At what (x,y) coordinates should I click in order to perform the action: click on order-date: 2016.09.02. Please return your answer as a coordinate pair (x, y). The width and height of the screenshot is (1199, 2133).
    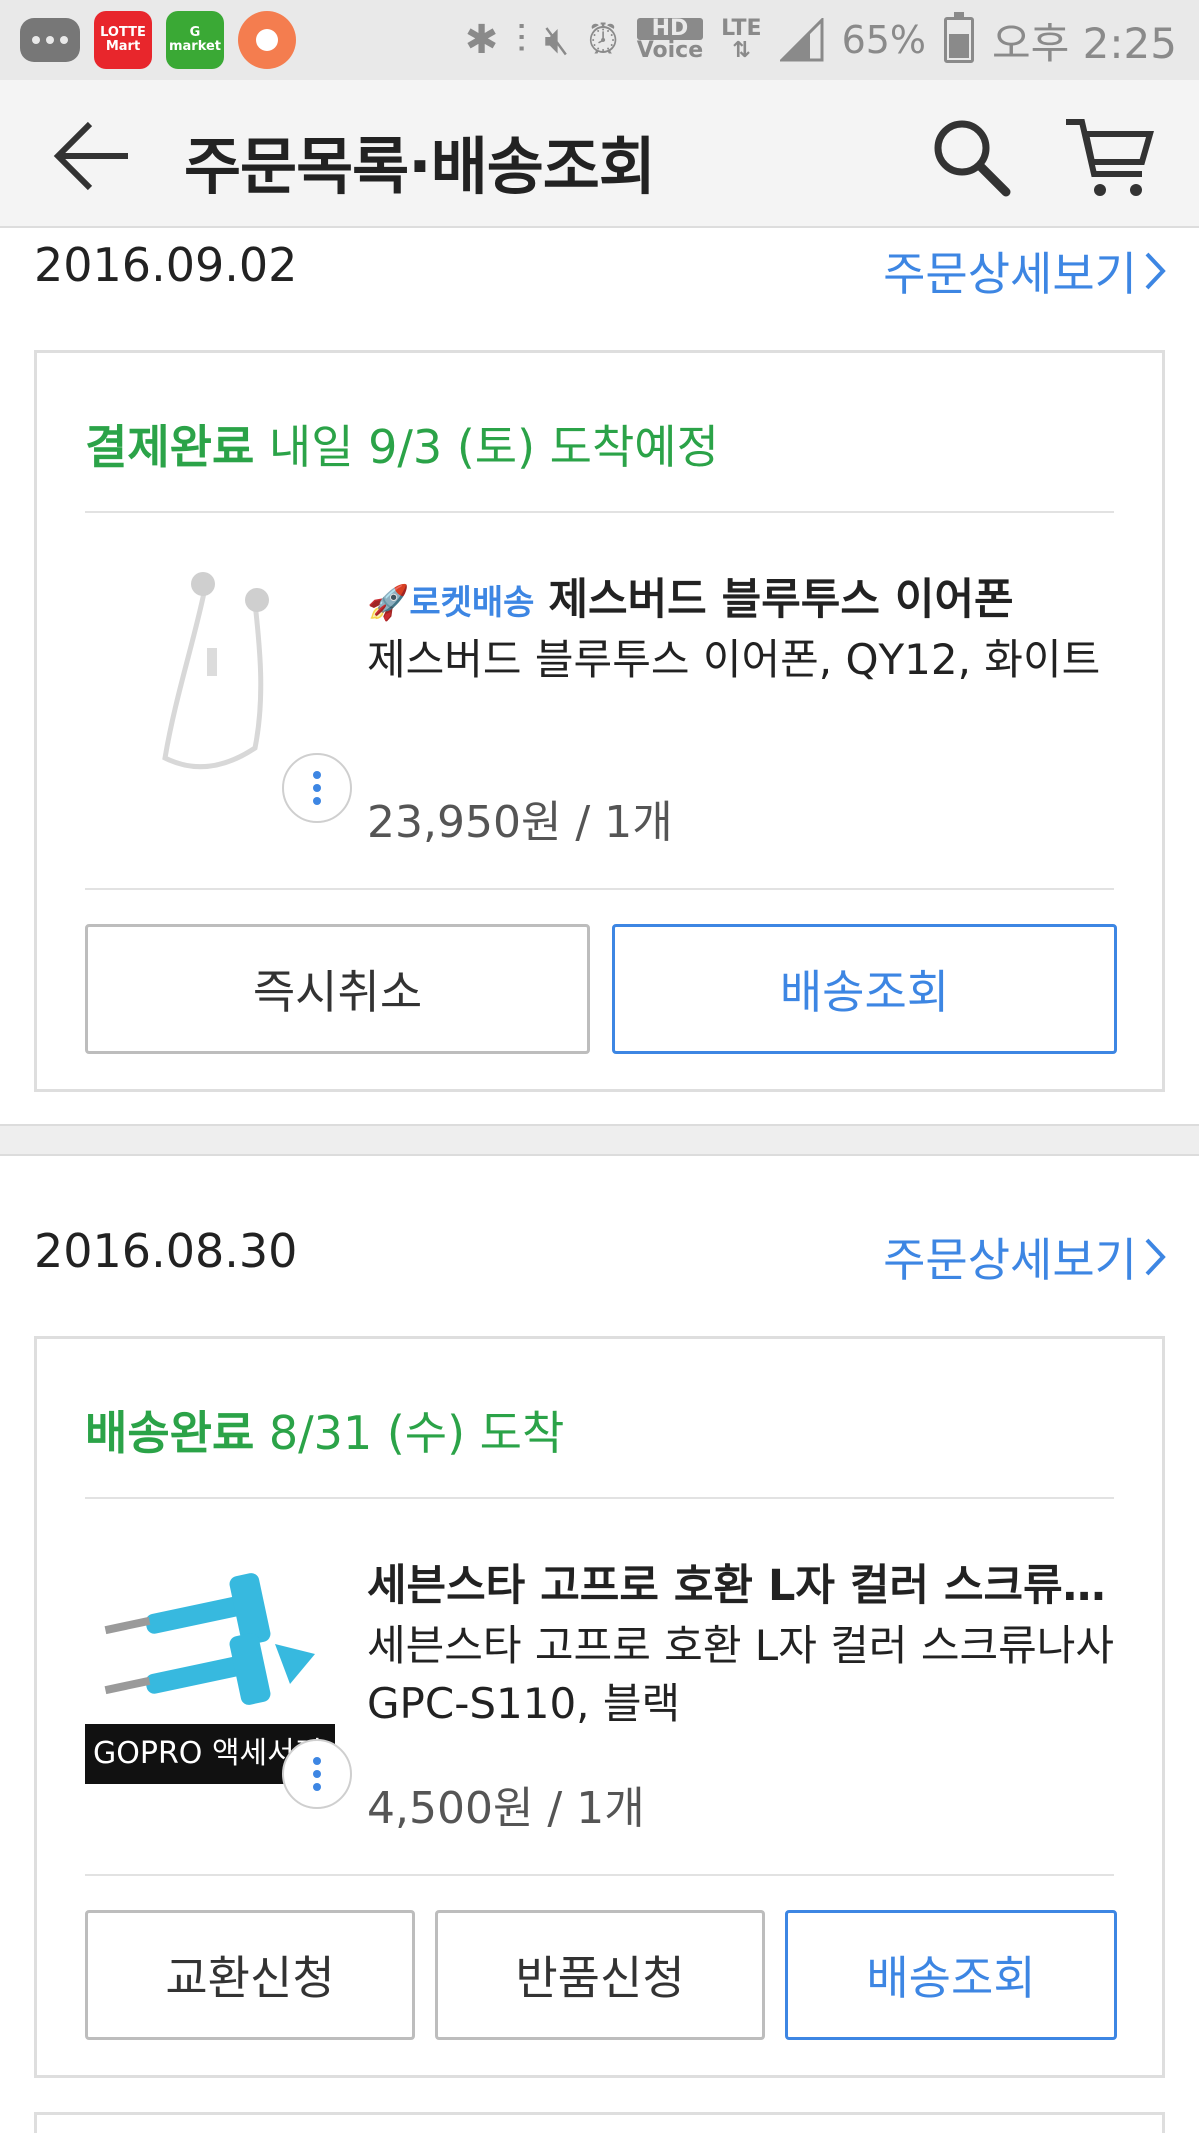
    Looking at the image, I should click on (166, 265).